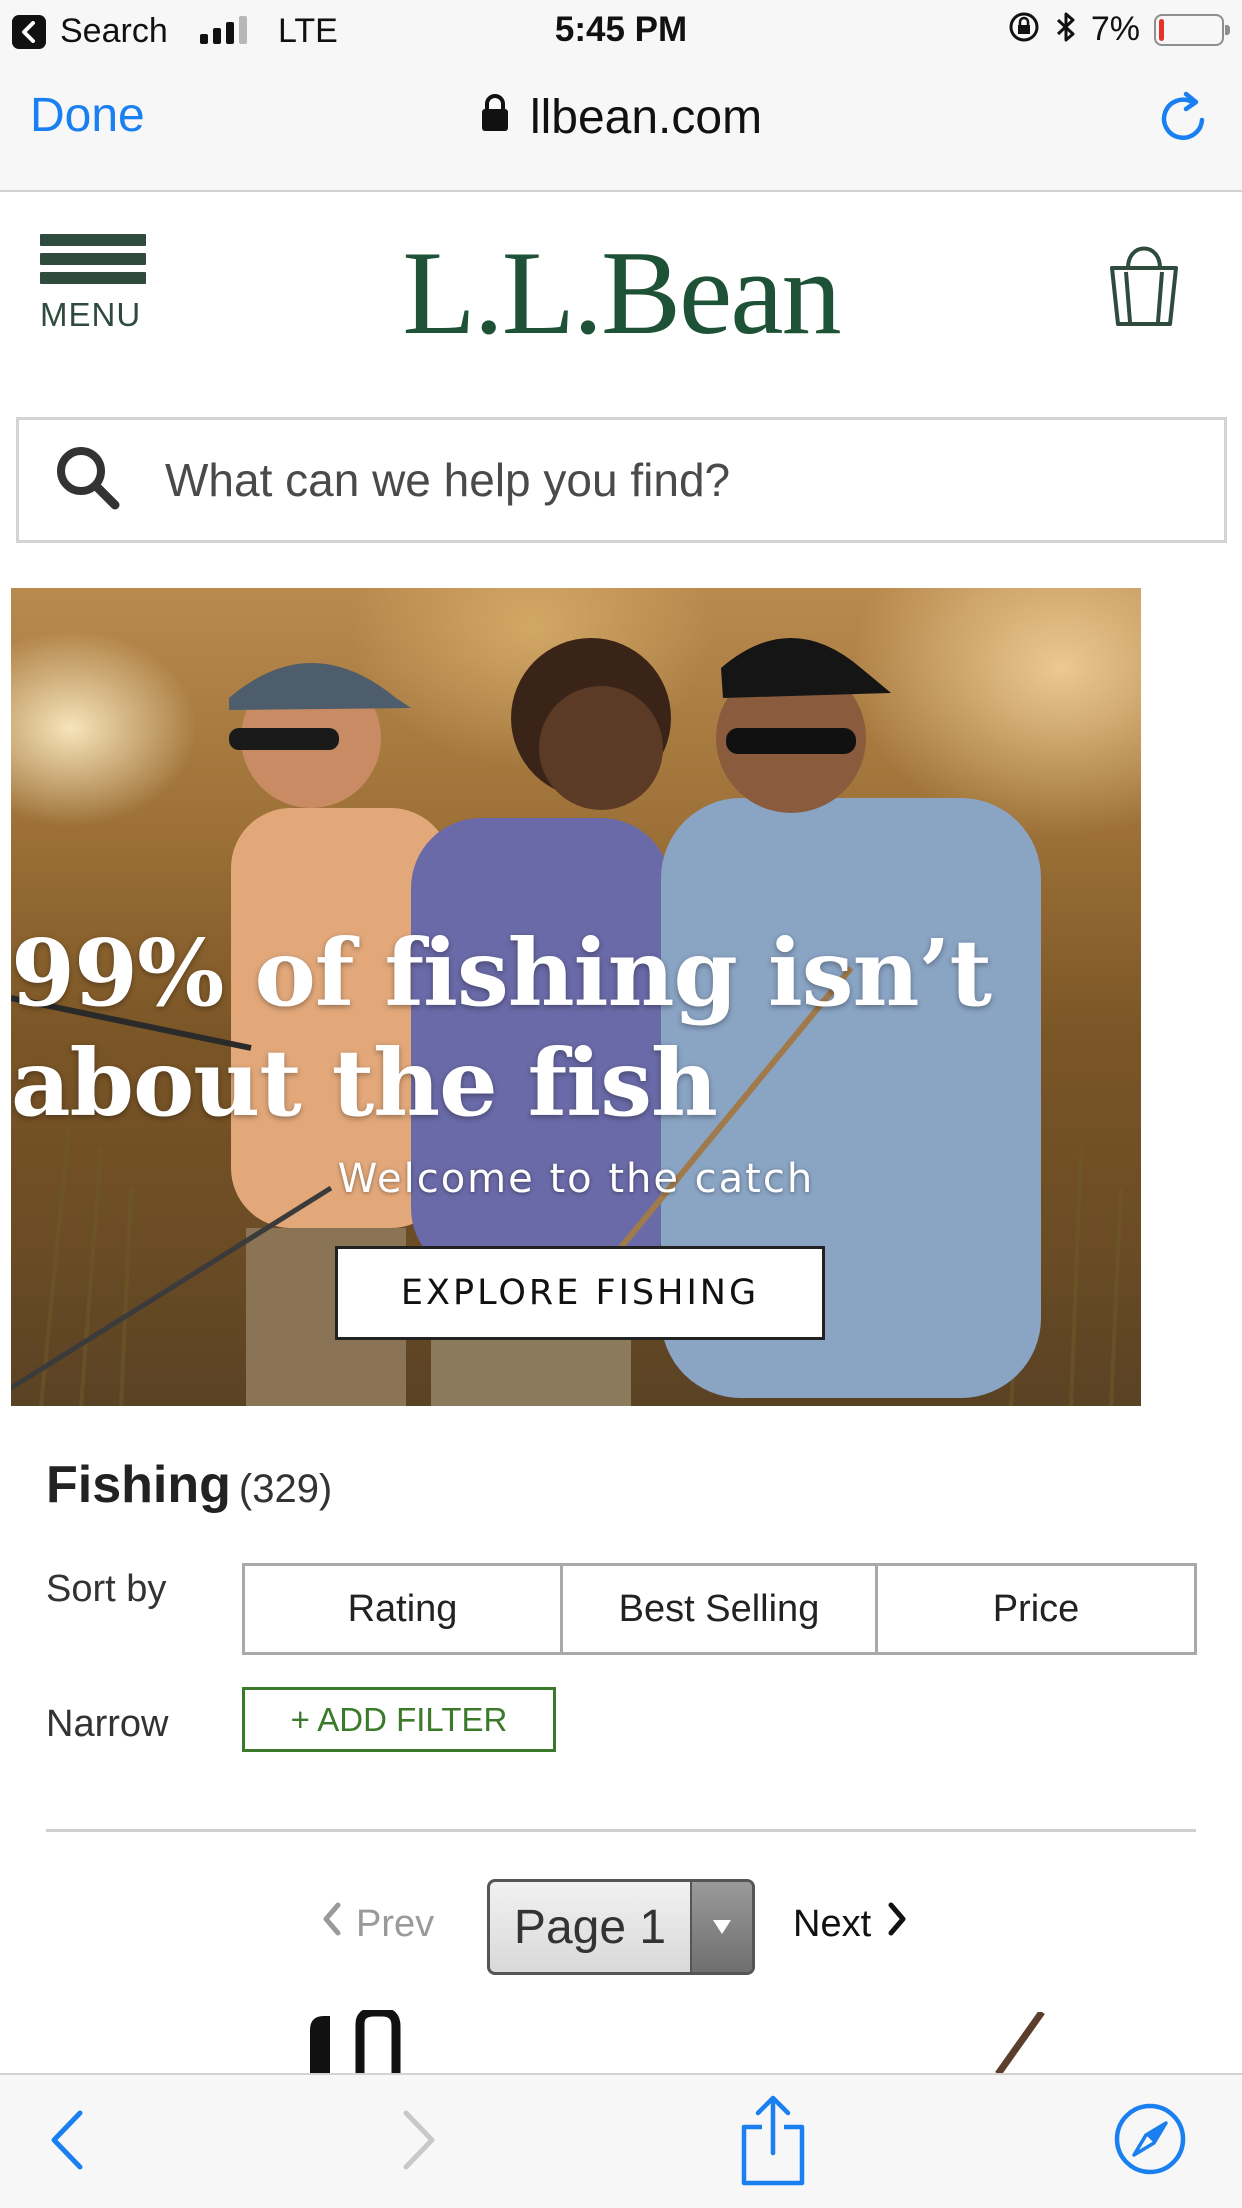  I want to click on product-image-right, so click(1020, 2044).